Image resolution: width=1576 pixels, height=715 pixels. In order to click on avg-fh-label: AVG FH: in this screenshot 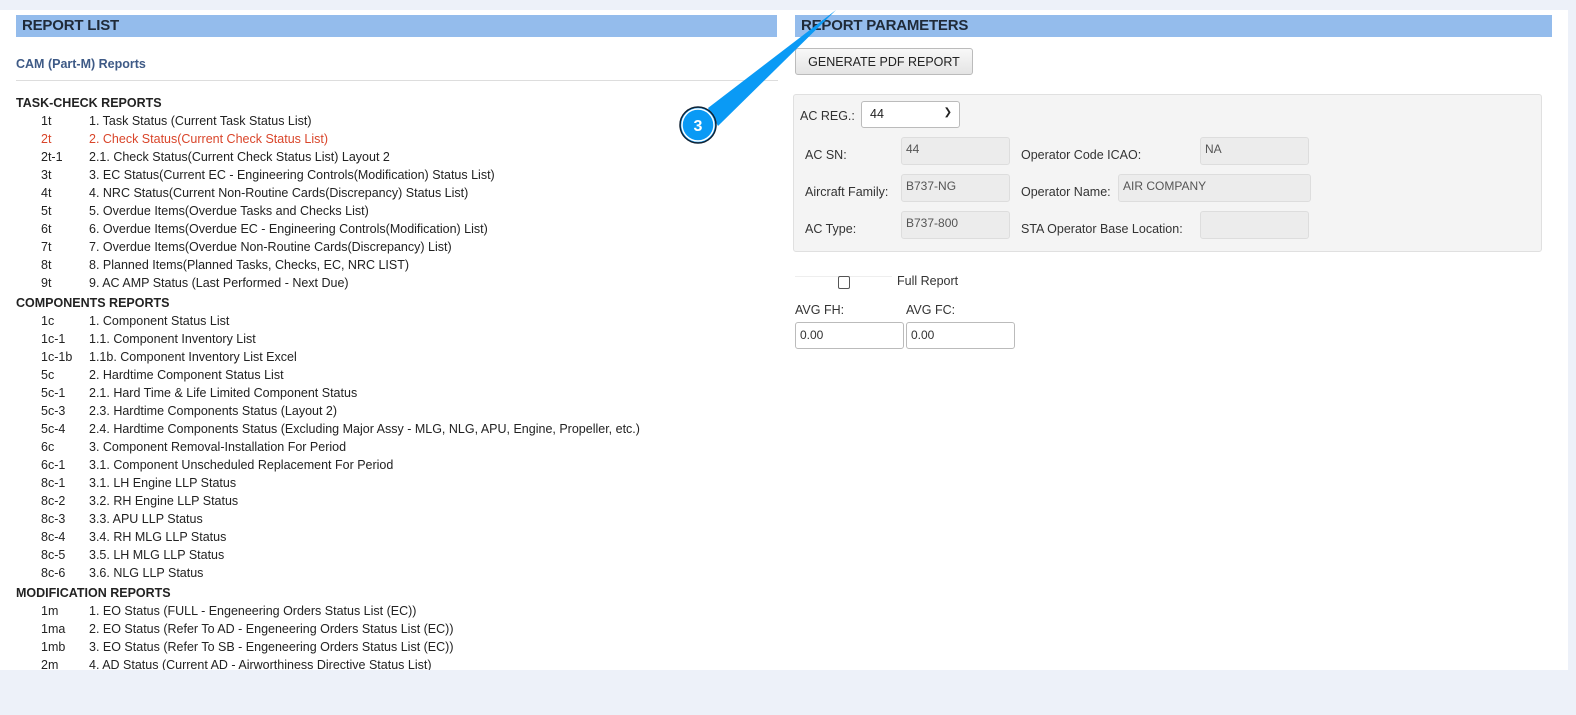, I will do `click(820, 310)`.